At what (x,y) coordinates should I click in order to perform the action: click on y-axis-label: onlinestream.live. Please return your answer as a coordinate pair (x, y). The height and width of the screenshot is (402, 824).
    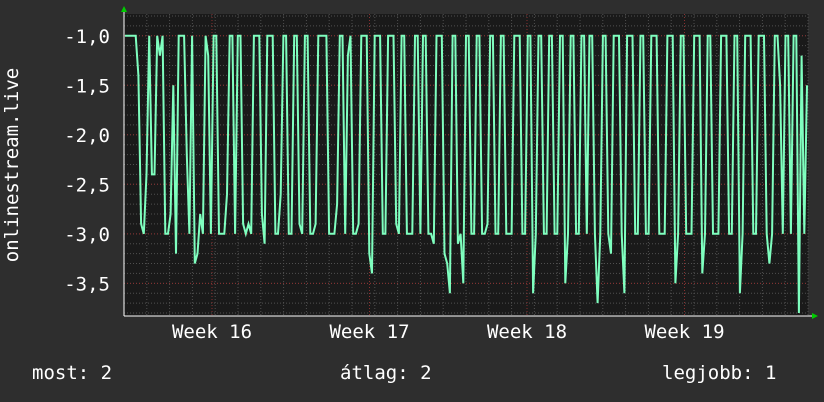
    Looking at the image, I should click on (12, 165).